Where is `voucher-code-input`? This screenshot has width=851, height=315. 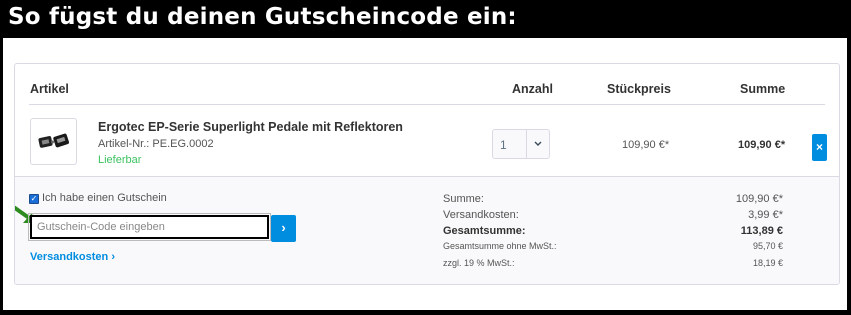 voucher-code-input is located at coordinates (149, 227).